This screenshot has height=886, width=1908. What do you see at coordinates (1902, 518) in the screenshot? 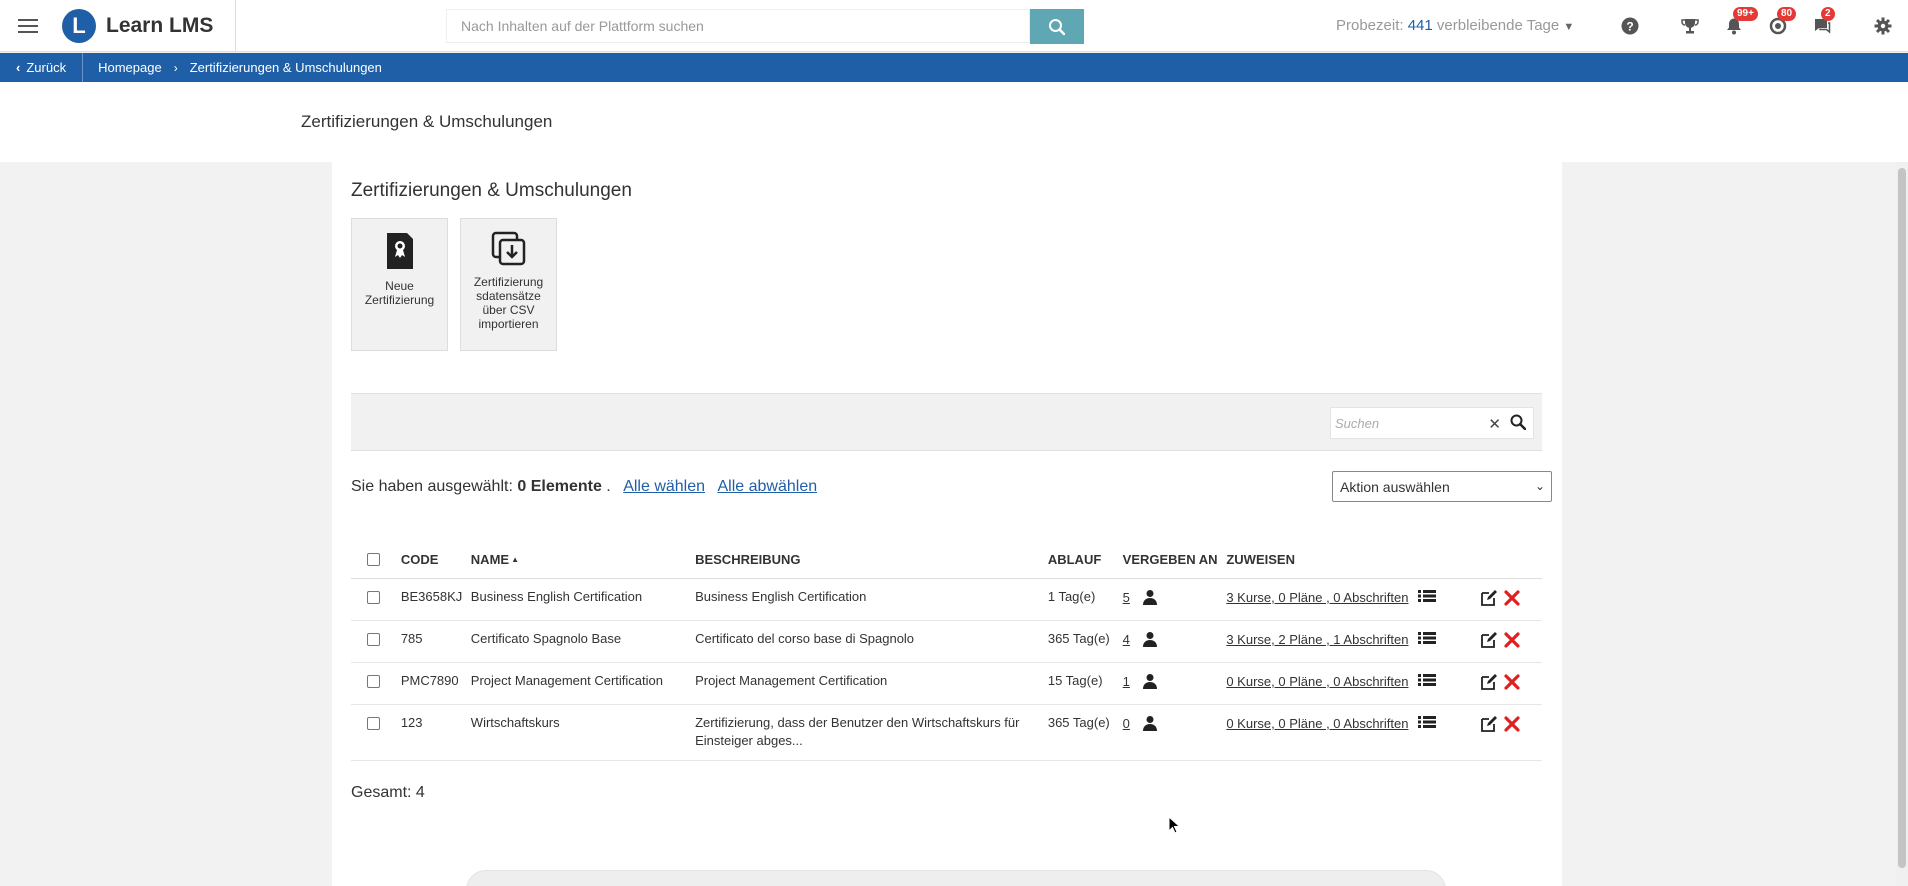
I see `scrollbar-thumb` at bounding box center [1902, 518].